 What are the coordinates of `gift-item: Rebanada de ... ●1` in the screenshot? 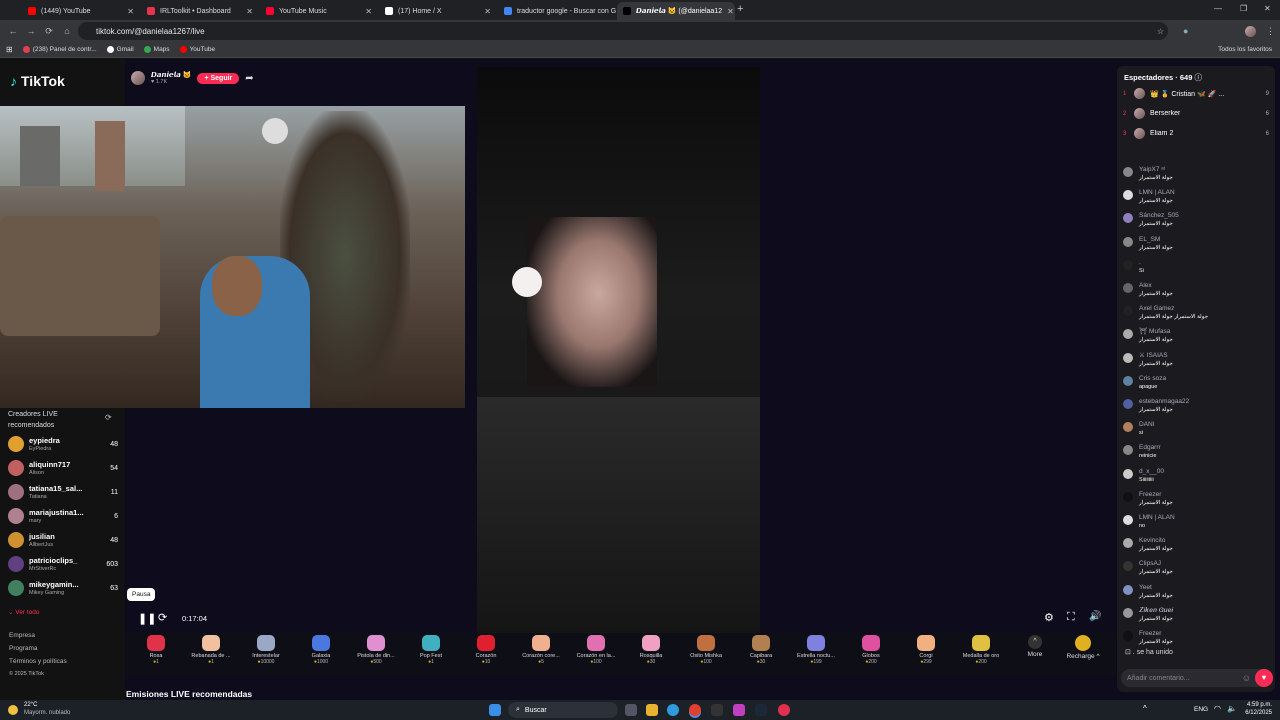 It's located at (211, 655).